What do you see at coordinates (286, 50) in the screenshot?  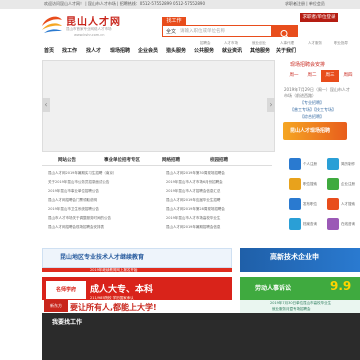 I see `nav-item-about: 关于我们` at bounding box center [286, 50].